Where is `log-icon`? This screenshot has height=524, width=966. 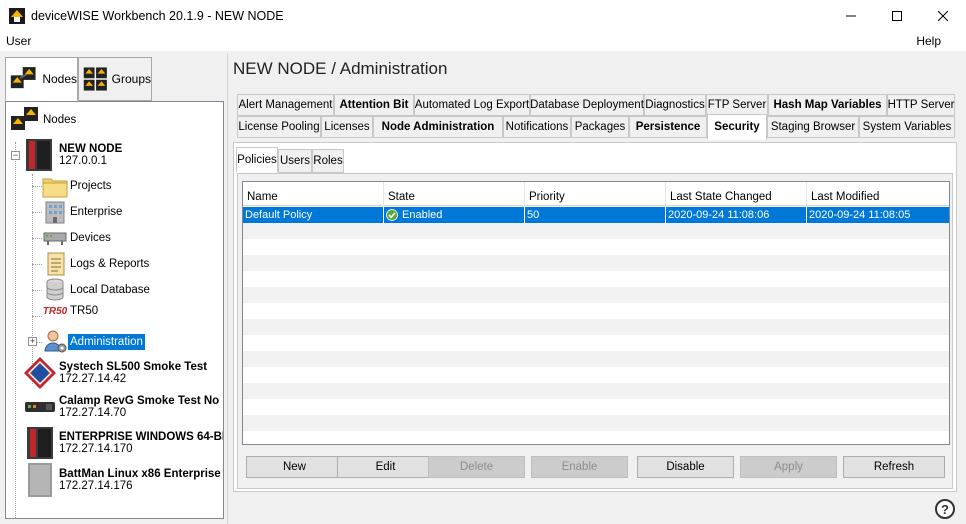 log-icon is located at coordinates (56, 264).